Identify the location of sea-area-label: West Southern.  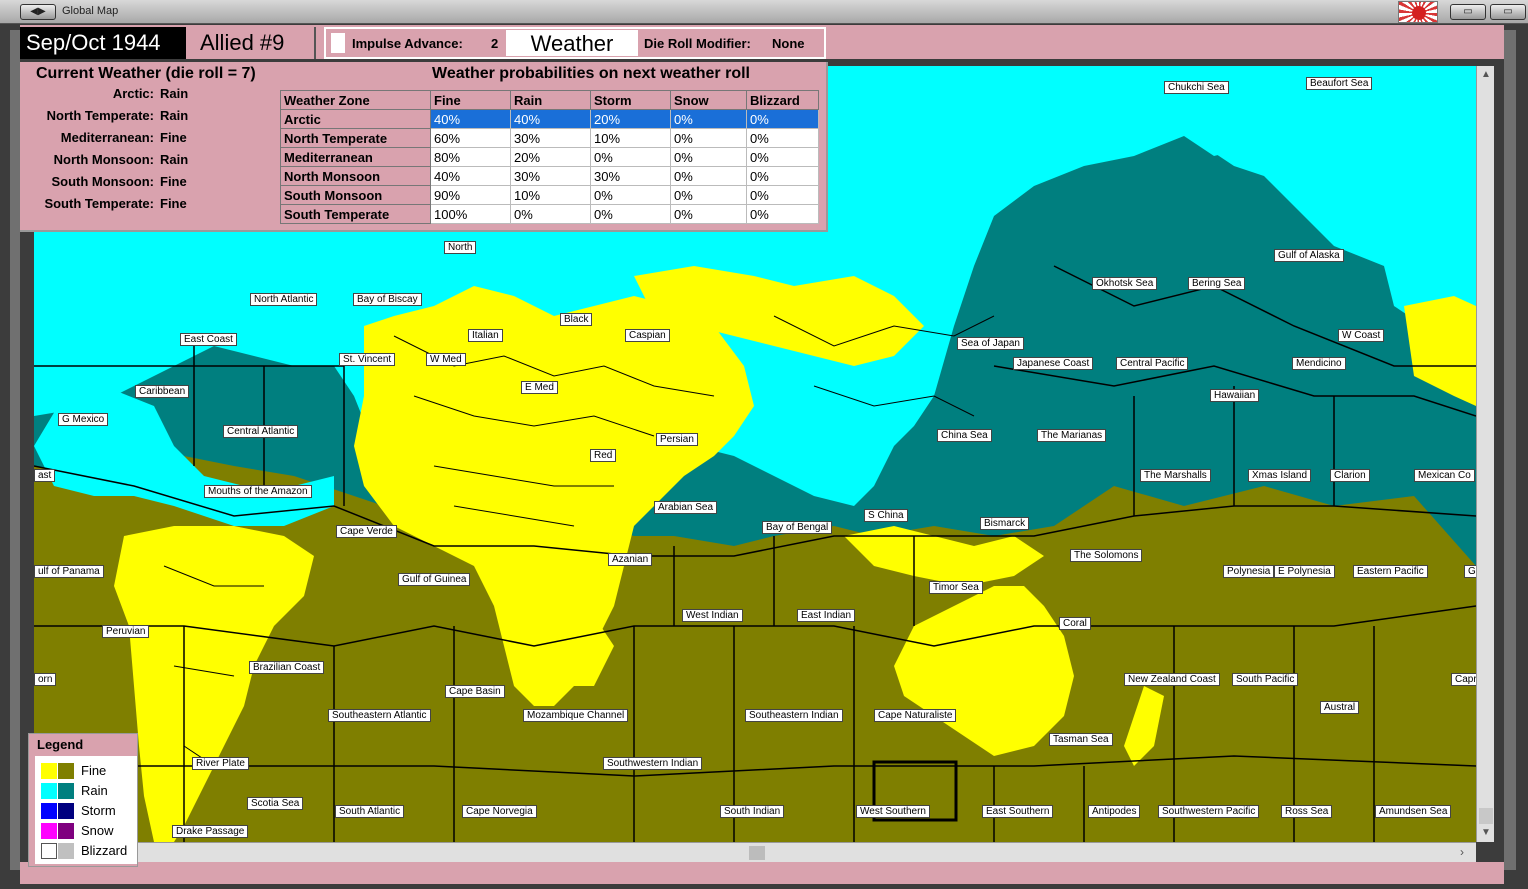
(893, 811).